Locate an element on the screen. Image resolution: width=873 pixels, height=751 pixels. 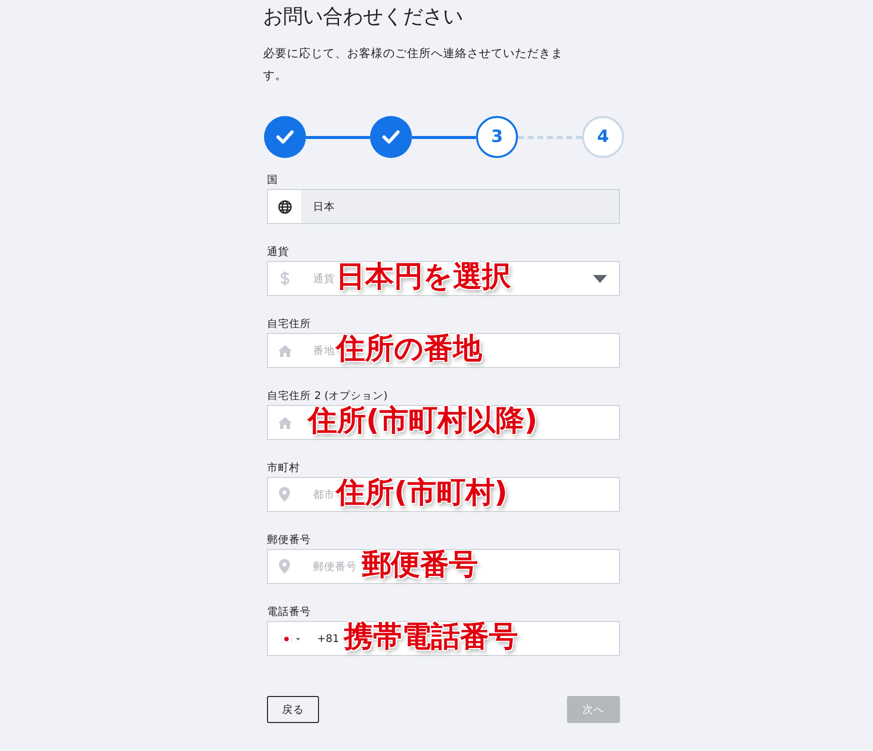
annotation-text: 住所の番地 is located at coordinates (409, 348).